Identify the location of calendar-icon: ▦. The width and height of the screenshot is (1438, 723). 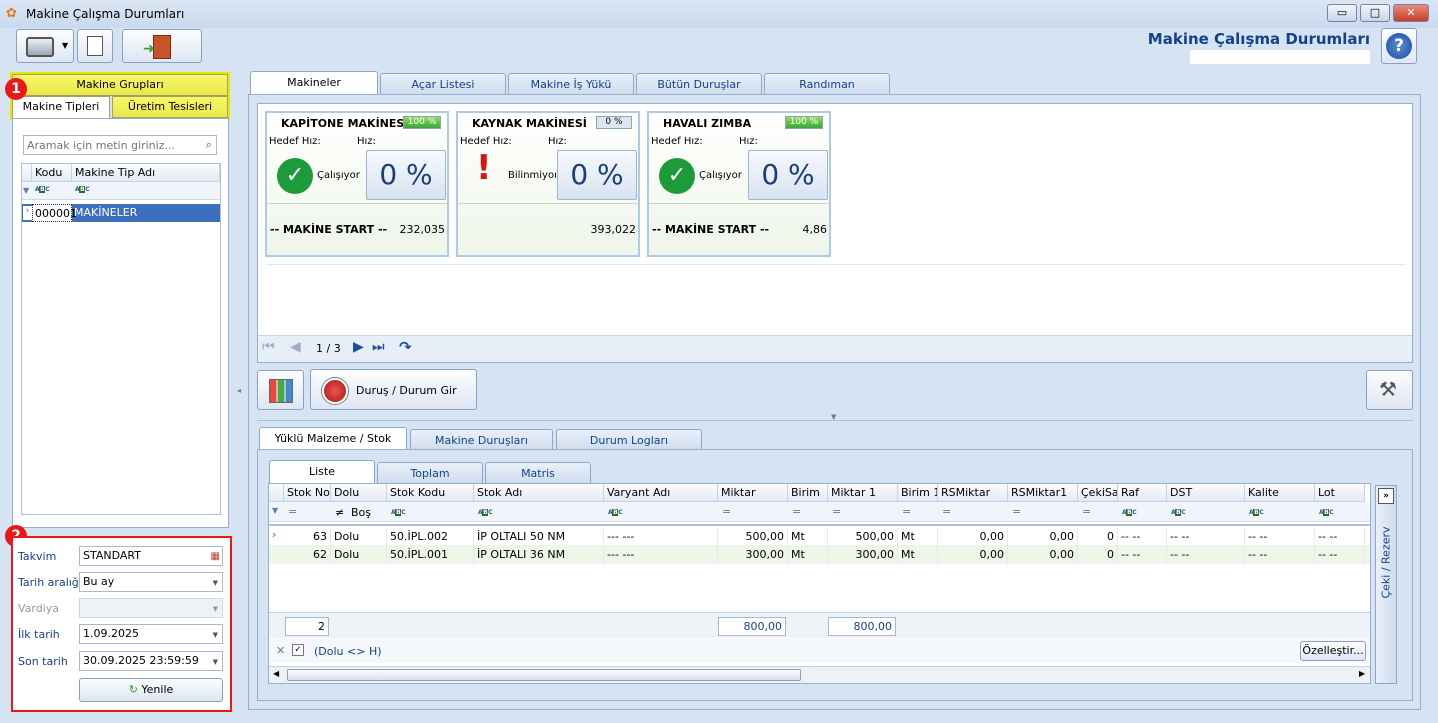
(215, 557).